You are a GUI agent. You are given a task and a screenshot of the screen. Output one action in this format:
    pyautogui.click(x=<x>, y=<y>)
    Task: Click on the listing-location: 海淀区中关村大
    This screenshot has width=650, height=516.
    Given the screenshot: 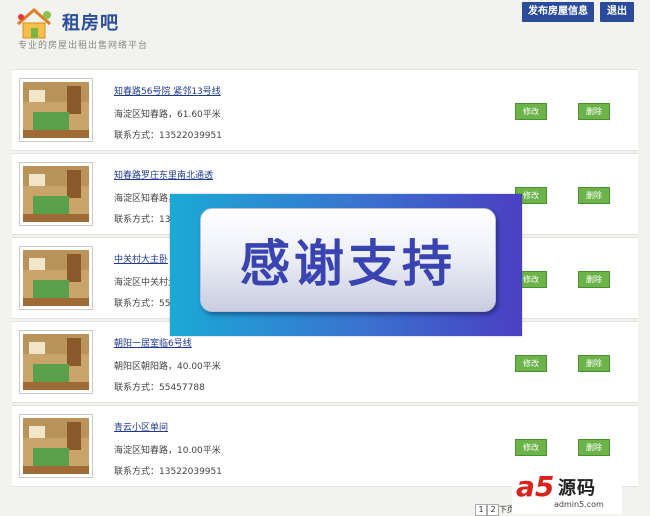 What is the action you would take?
    pyautogui.click(x=146, y=283)
    